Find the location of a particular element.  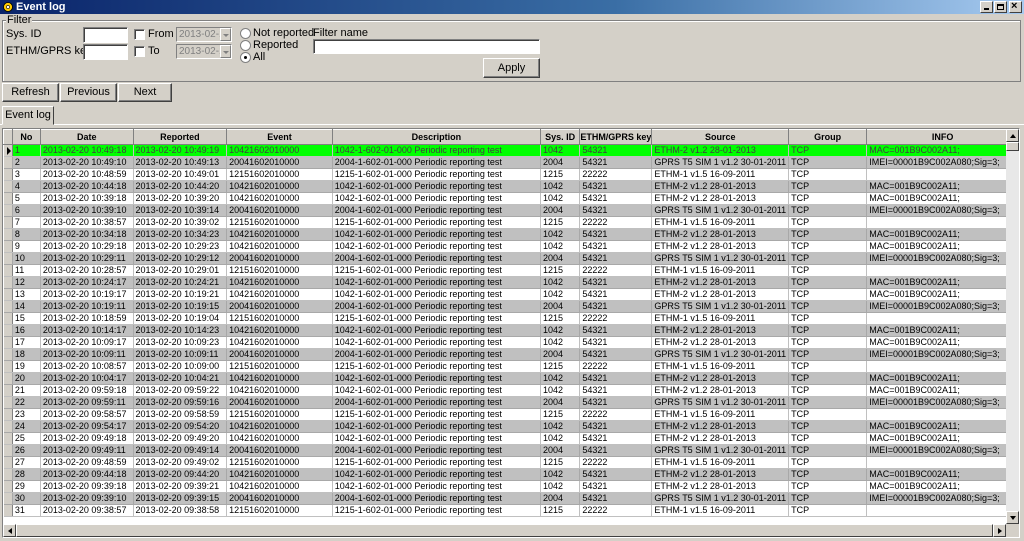

cell-date: 2013-02-20 09:49:11 is located at coordinates (87, 450).